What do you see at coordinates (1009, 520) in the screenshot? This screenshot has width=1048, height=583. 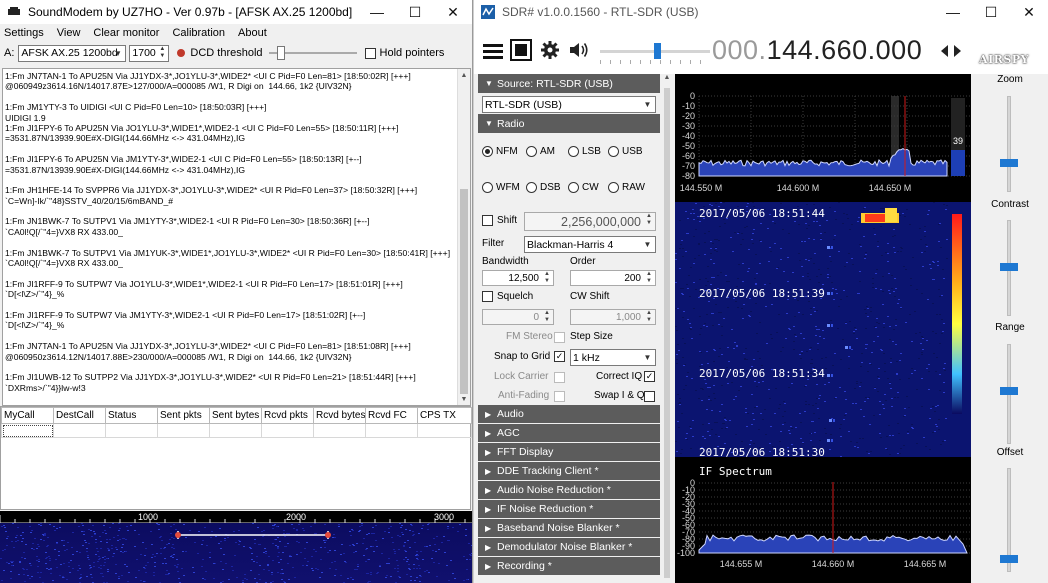 I see `offset-slider` at bounding box center [1009, 520].